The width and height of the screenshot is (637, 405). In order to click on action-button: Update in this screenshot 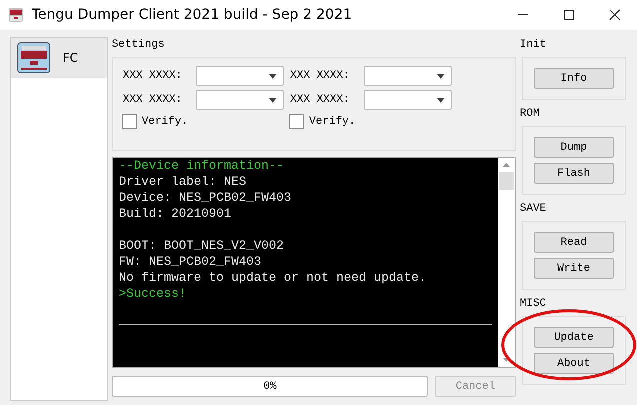, I will do `click(574, 337)`.